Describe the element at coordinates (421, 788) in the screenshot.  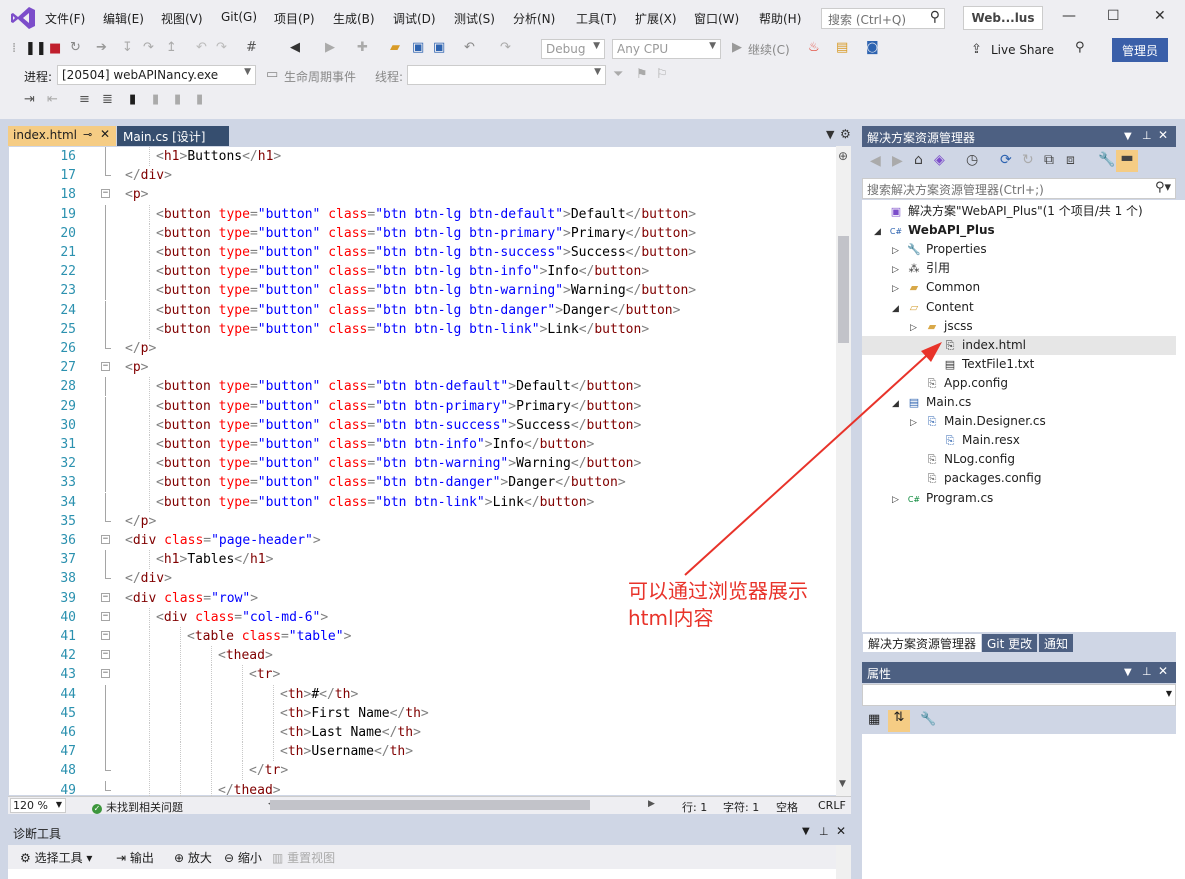
I see `code-line: 49 </thead>` at that location.